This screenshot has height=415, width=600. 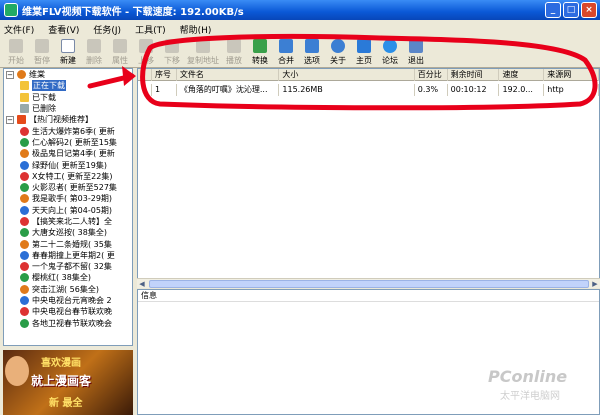 I want to click on forum-button: 论坛, so click(x=390, y=52).